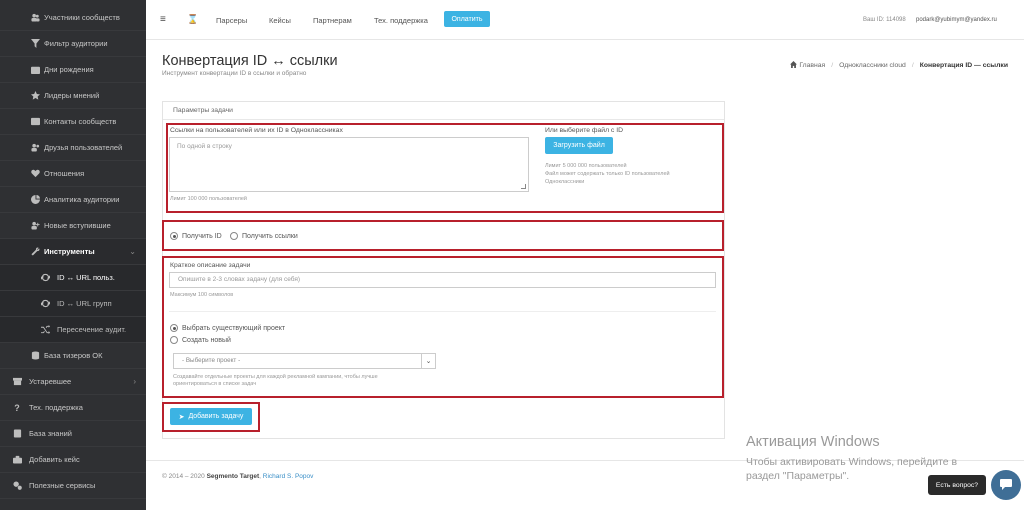 This screenshot has height=510, width=1024. What do you see at coordinates (227, 328) in the screenshot?
I see `radio-existing-project: Выбрать существующий проект` at bounding box center [227, 328].